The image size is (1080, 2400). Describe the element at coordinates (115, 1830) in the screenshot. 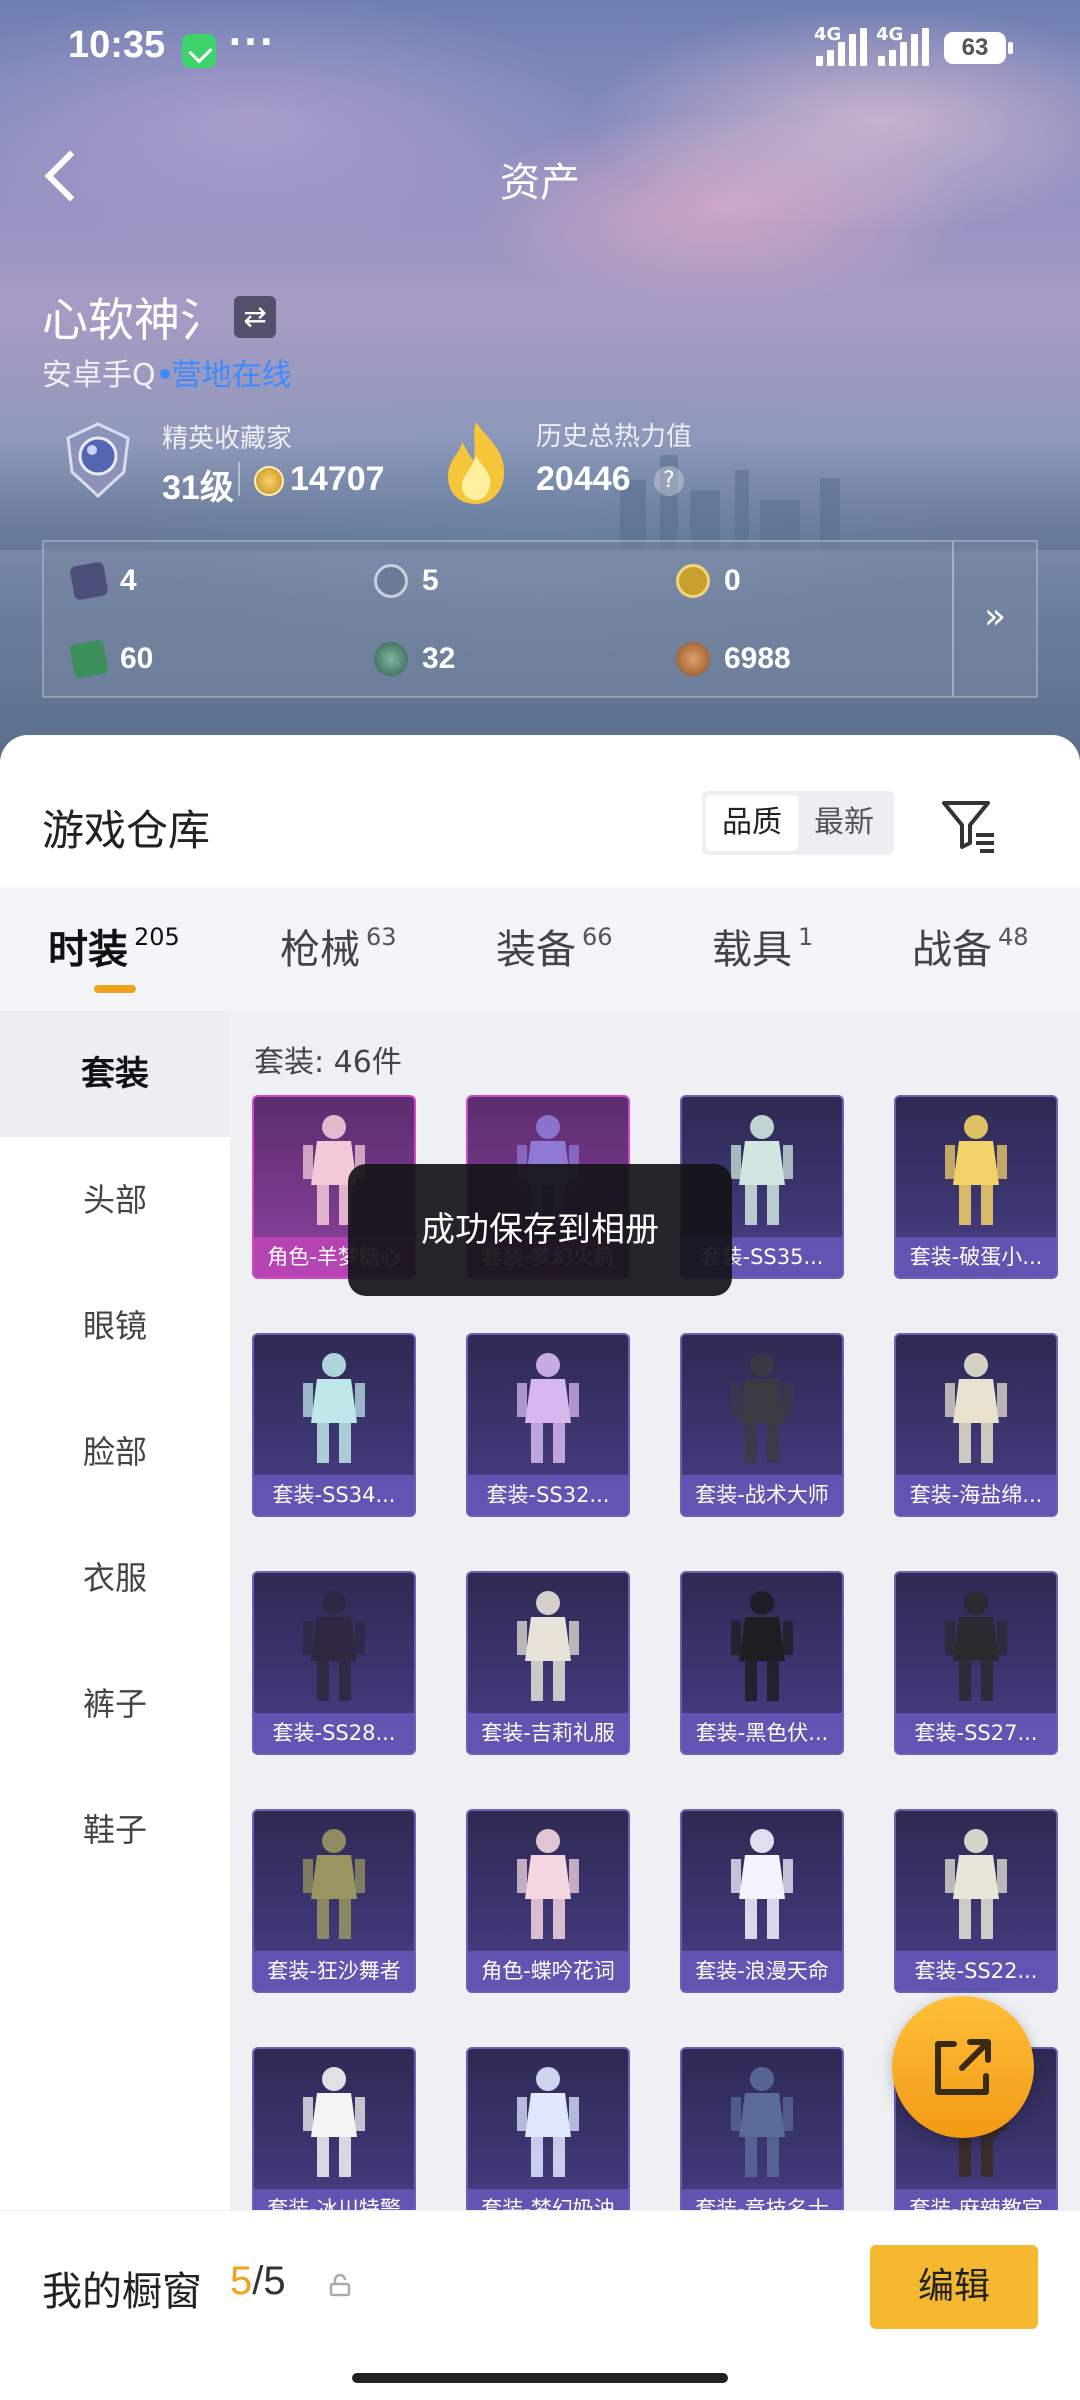

I see `sidebar-item-shoes: 鞋子` at that location.